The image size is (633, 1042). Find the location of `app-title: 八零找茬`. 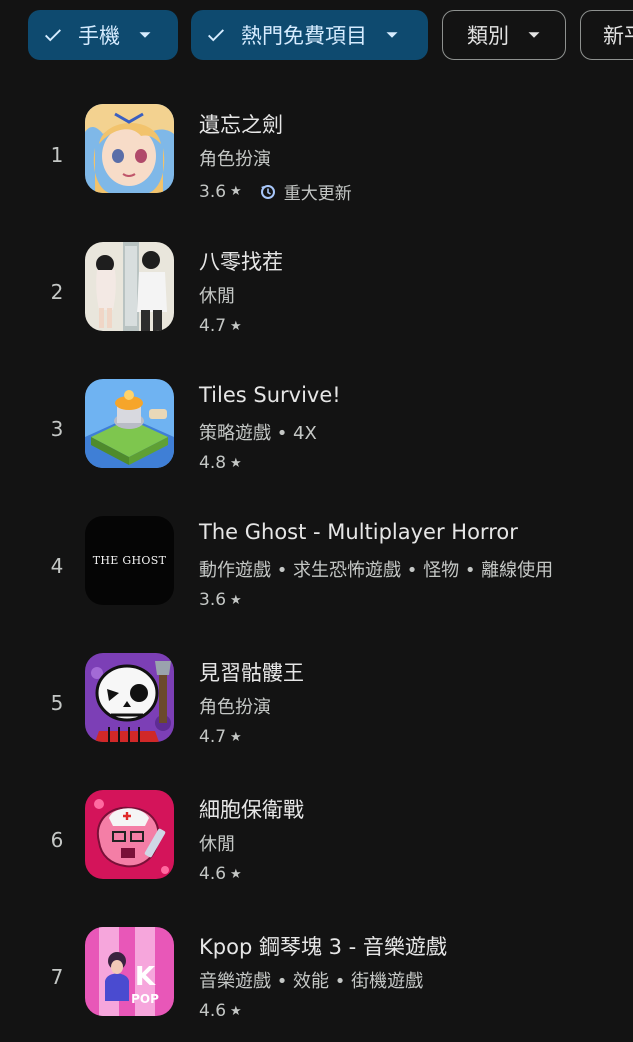

app-title: 八零找茬 is located at coordinates (241, 262).